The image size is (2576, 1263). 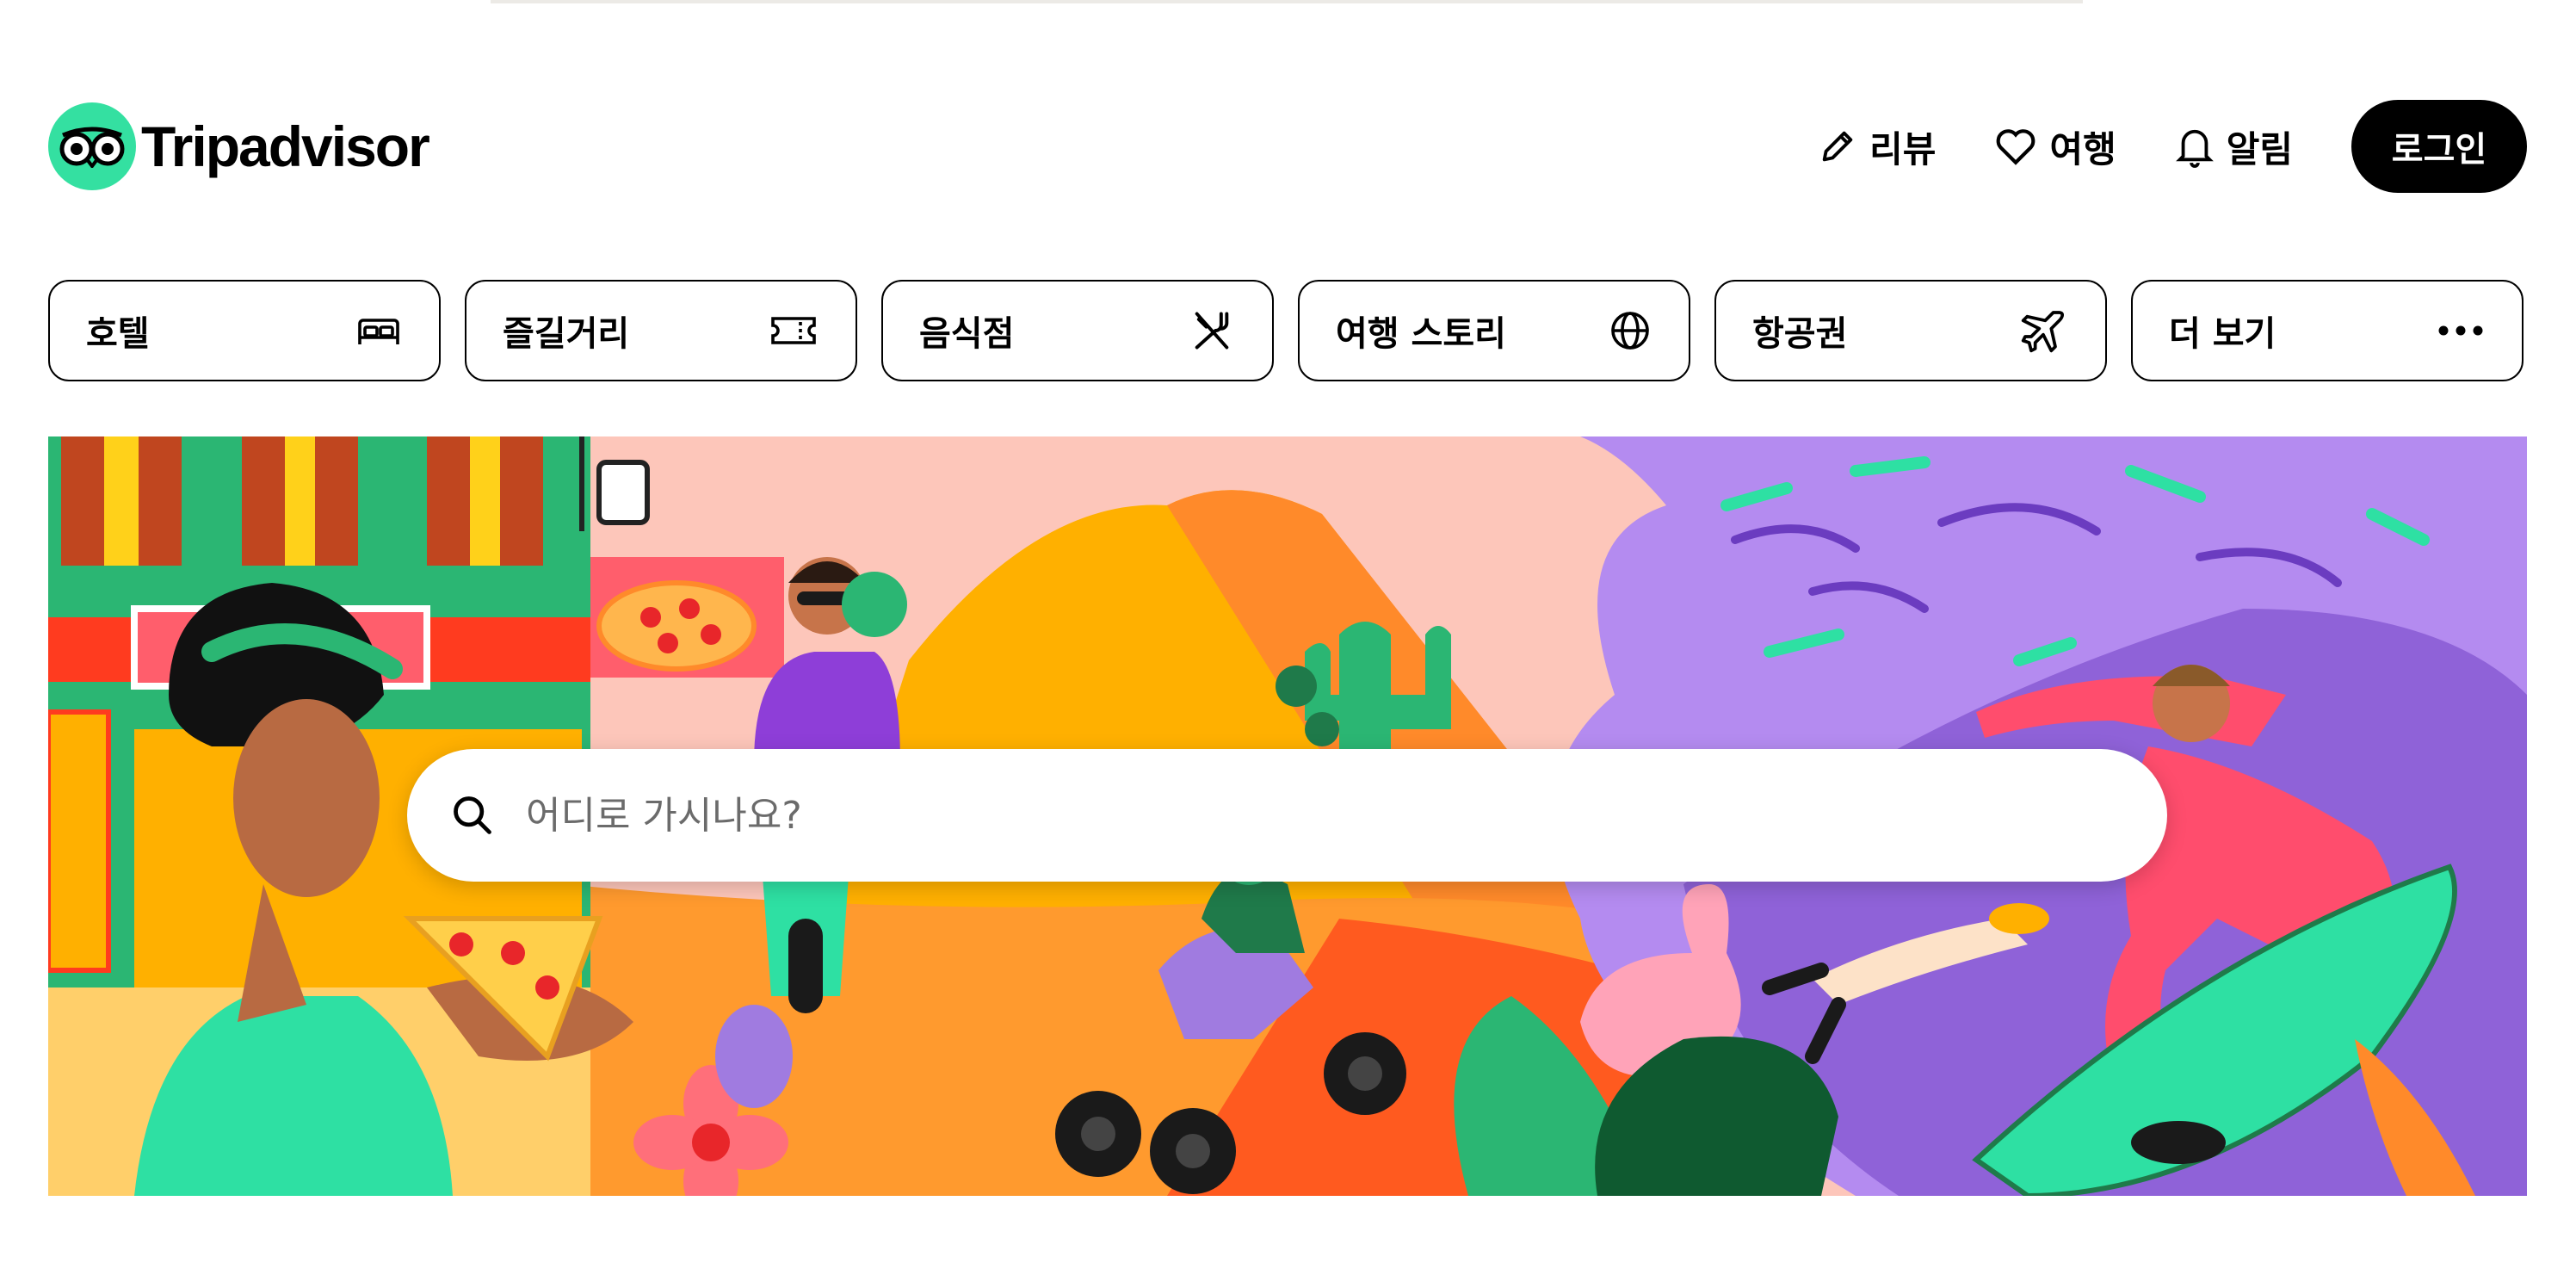 What do you see at coordinates (244, 330) in the screenshot?
I see `tab-hotels: 호텔` at bounding box center [244, 330].